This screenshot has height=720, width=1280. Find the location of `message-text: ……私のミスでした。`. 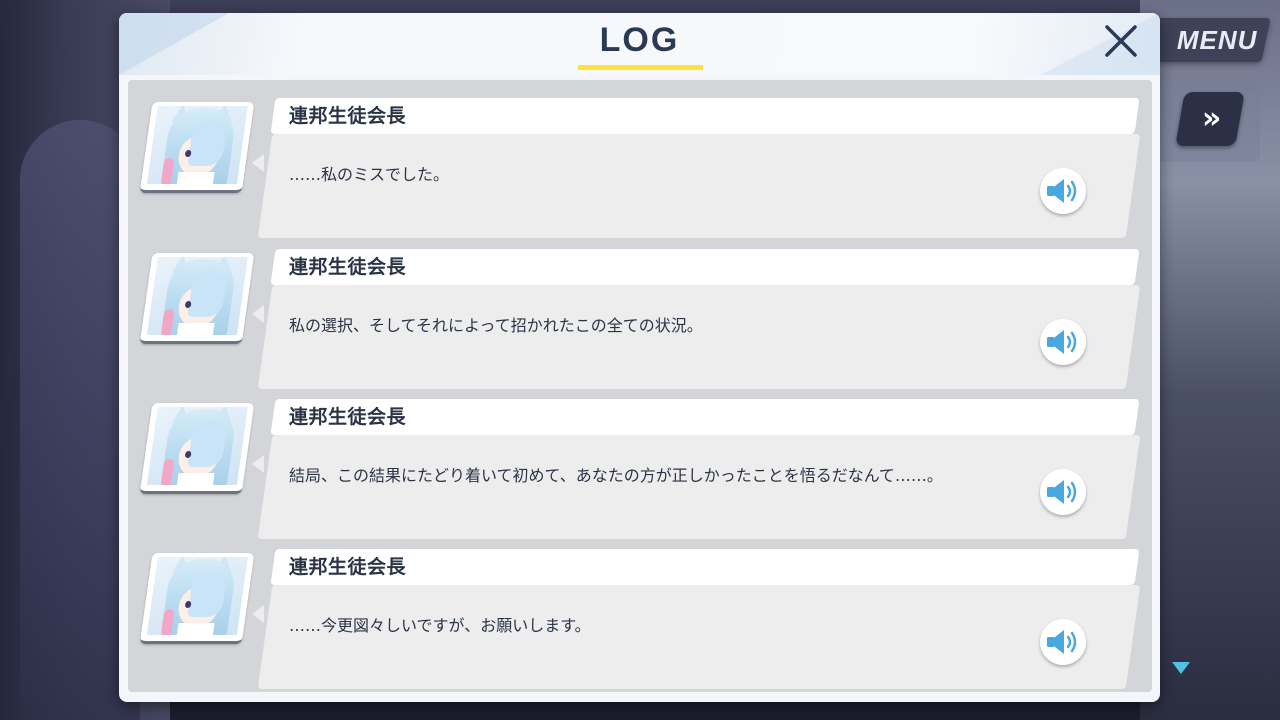

message-text: ……私のミスでした。 is located at coordinates (369, 174).